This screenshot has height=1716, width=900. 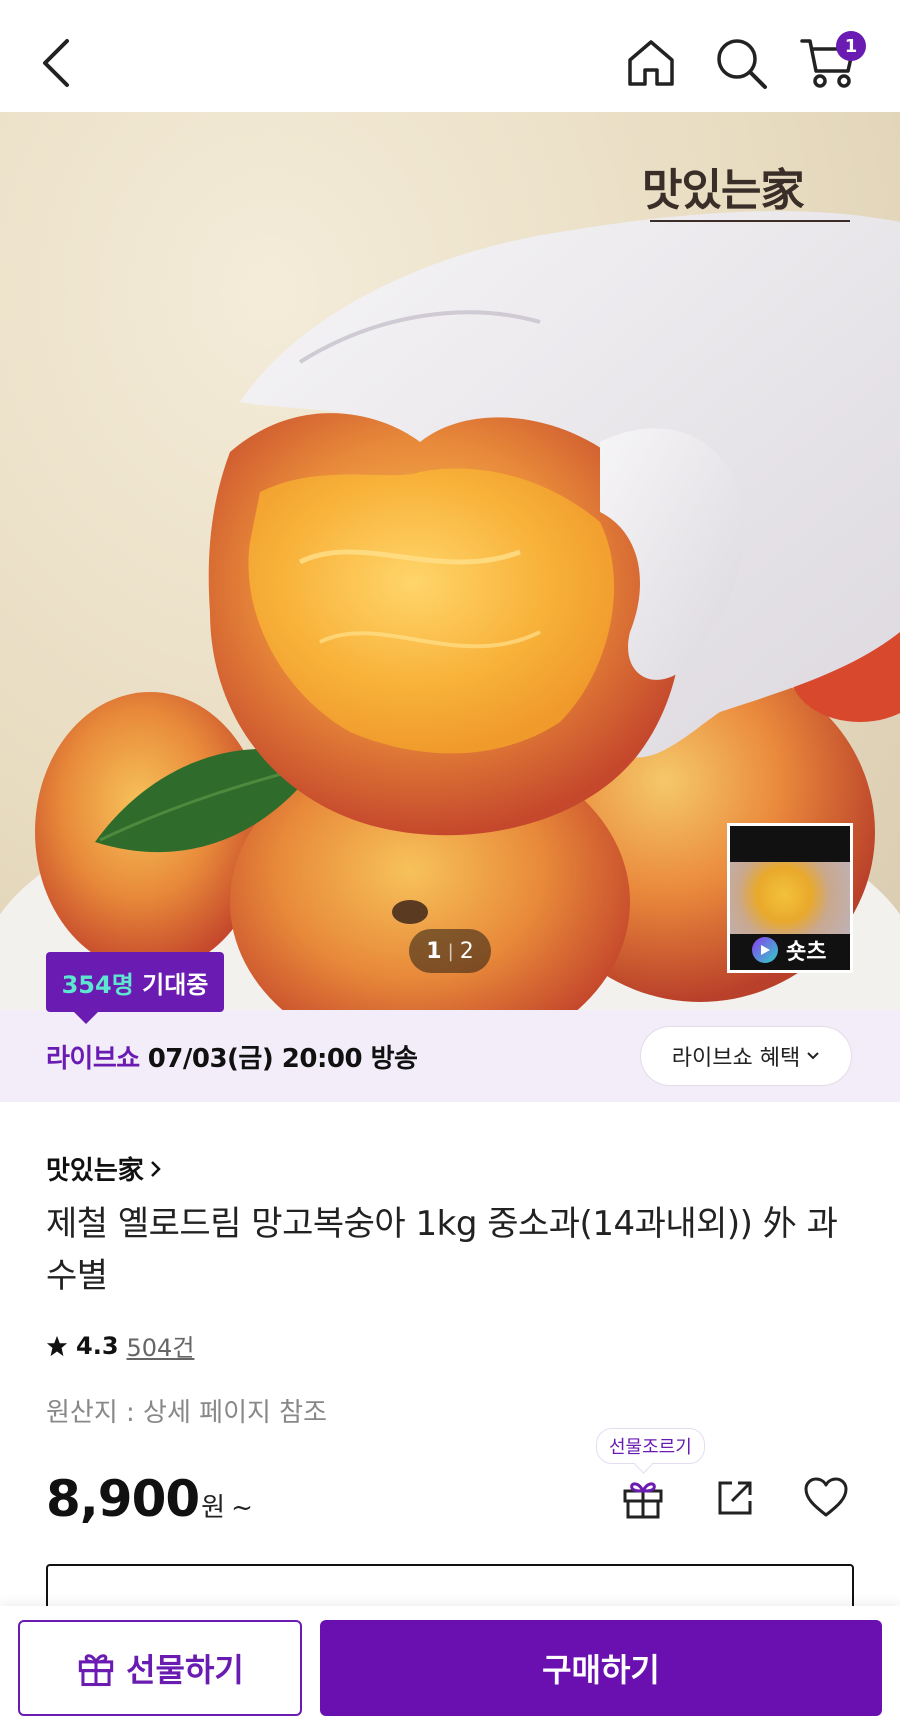 What do you see at coordinates (450, 56) in the screenshot?
I see `top-header: 1` at bounding box center [450, 56].